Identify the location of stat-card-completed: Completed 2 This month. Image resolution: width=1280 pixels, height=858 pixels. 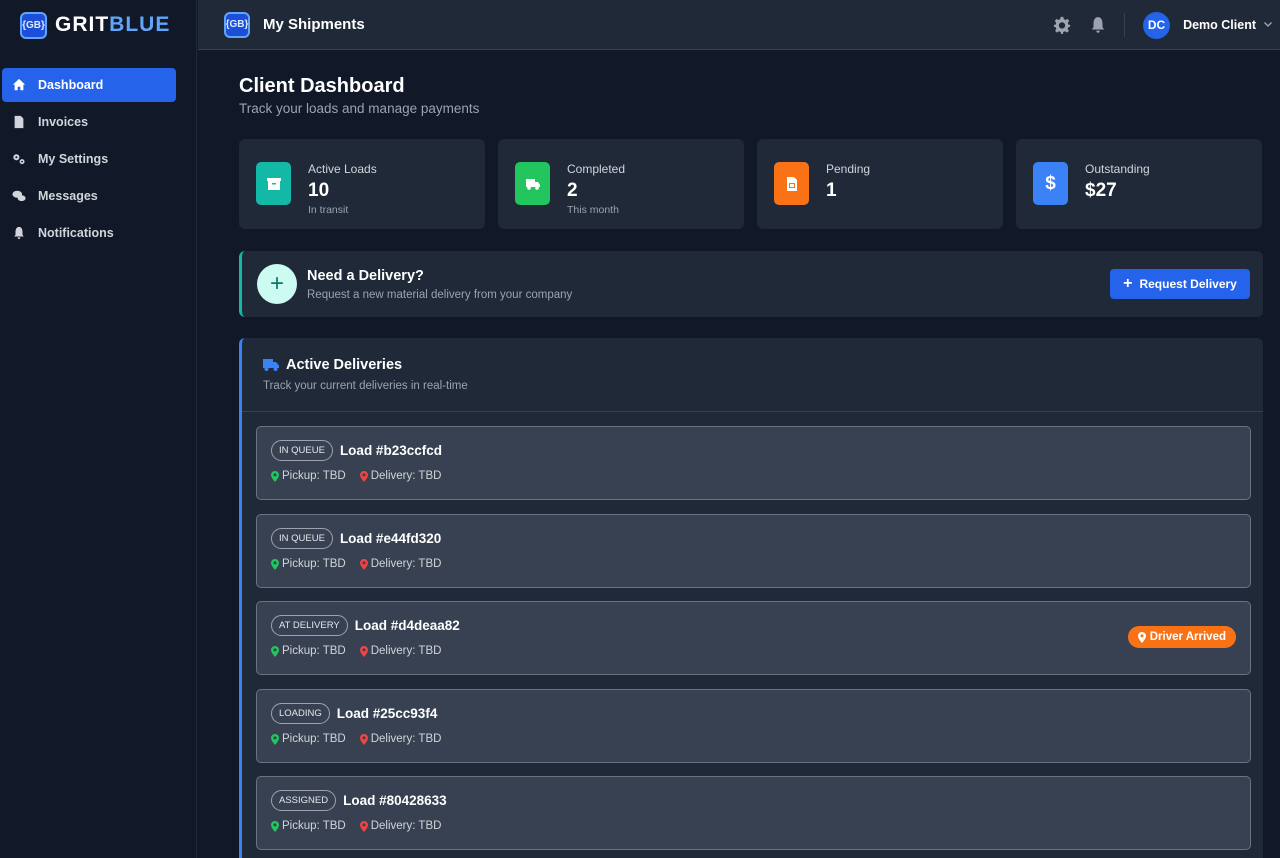
(621, 184).